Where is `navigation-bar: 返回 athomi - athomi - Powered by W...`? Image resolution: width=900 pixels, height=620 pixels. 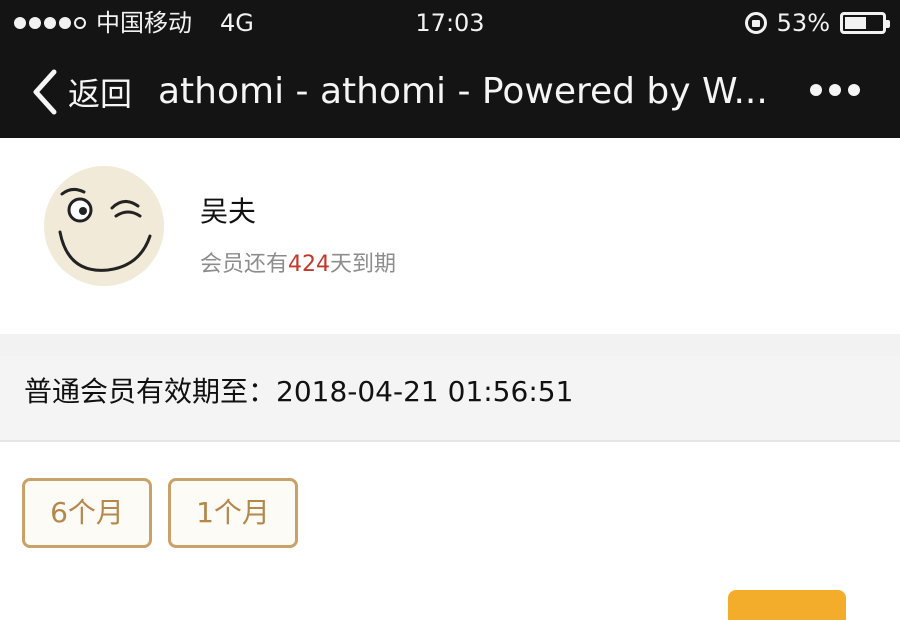
navigation-bar: 返回 athomi - athomi - Powered by W... is located at coordinates (450, 92).